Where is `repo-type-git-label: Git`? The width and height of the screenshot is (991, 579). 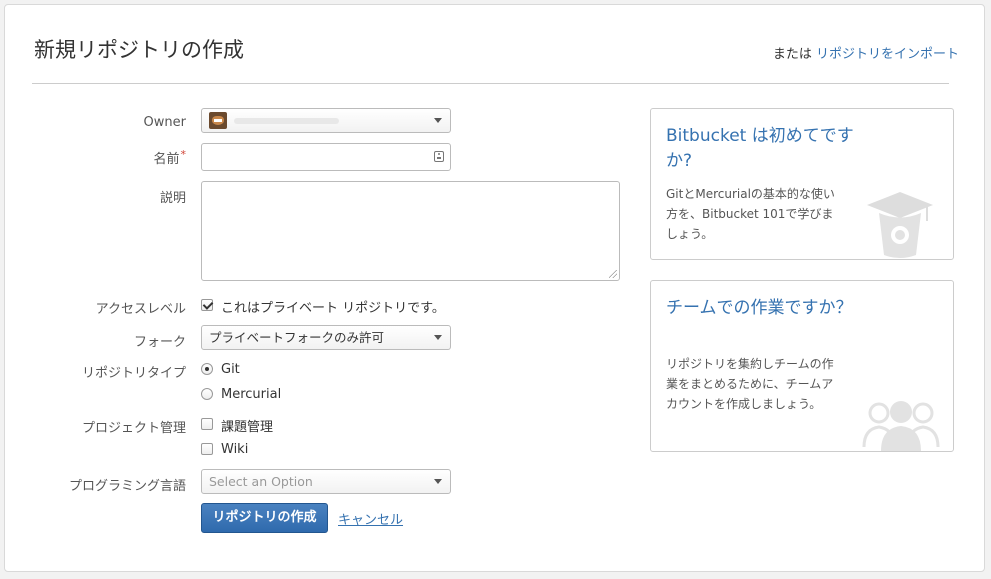
repo-type-git-label: Git is located at coordinates (230, 369).